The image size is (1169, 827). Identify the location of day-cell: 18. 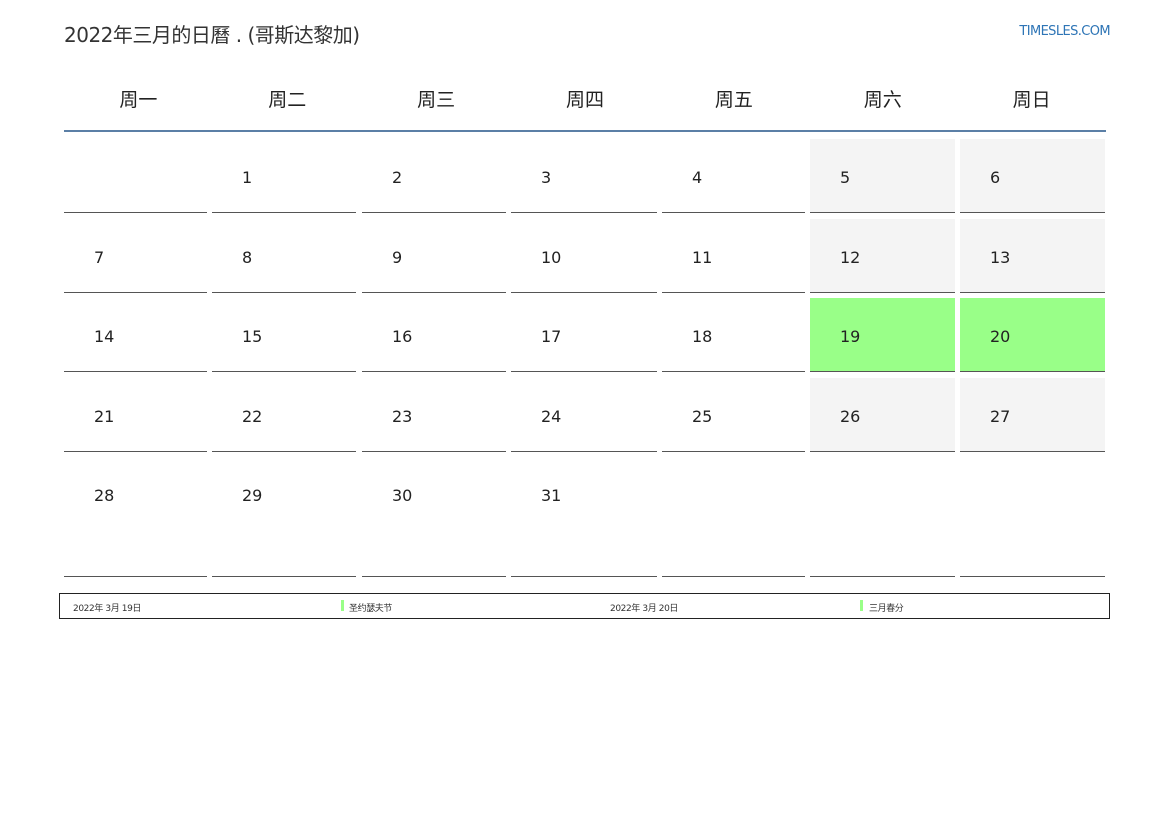
(733, 335).